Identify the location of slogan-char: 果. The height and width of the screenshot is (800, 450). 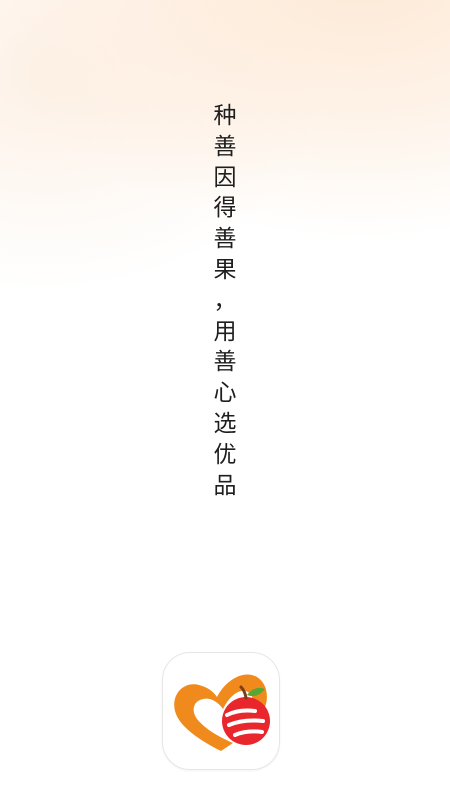
(225, 269).